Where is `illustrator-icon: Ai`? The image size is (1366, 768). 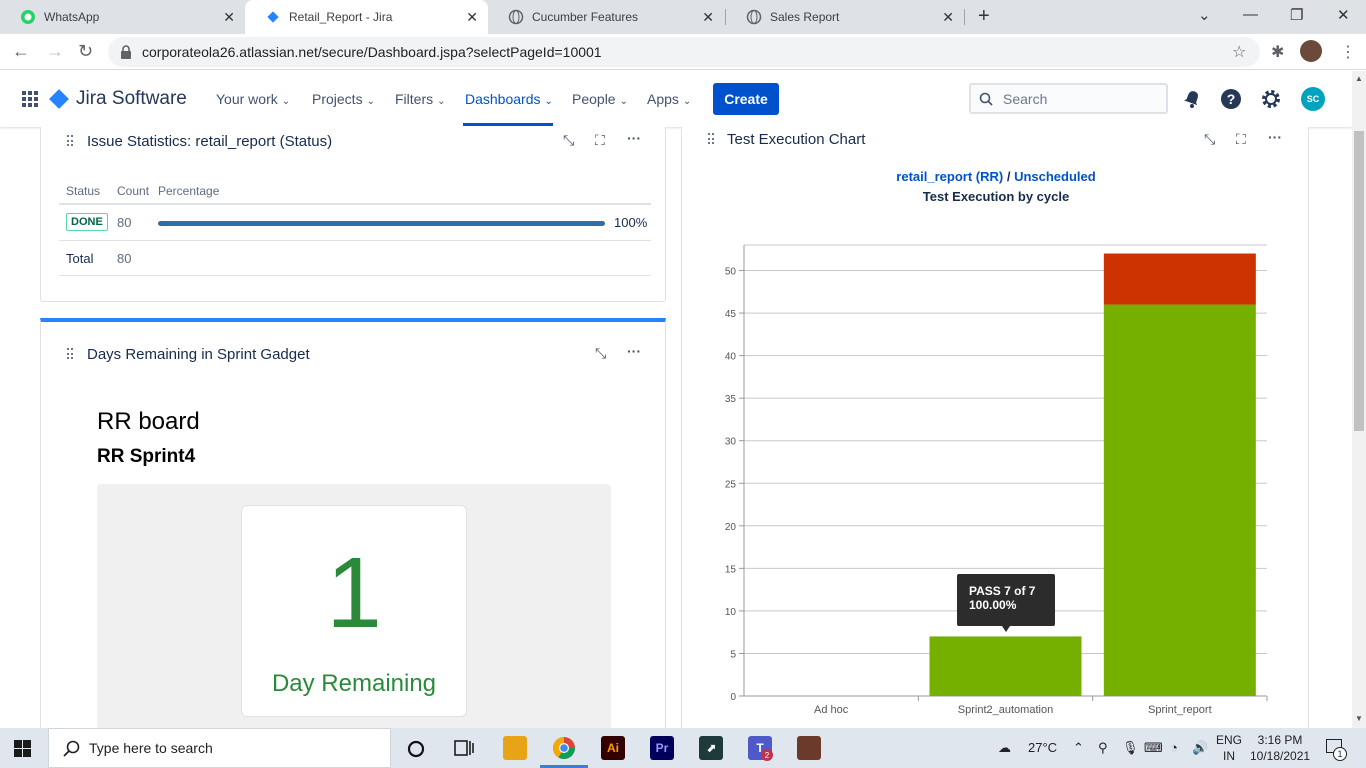 illustrator-icon: Ai is located at coordinates (613, 748).